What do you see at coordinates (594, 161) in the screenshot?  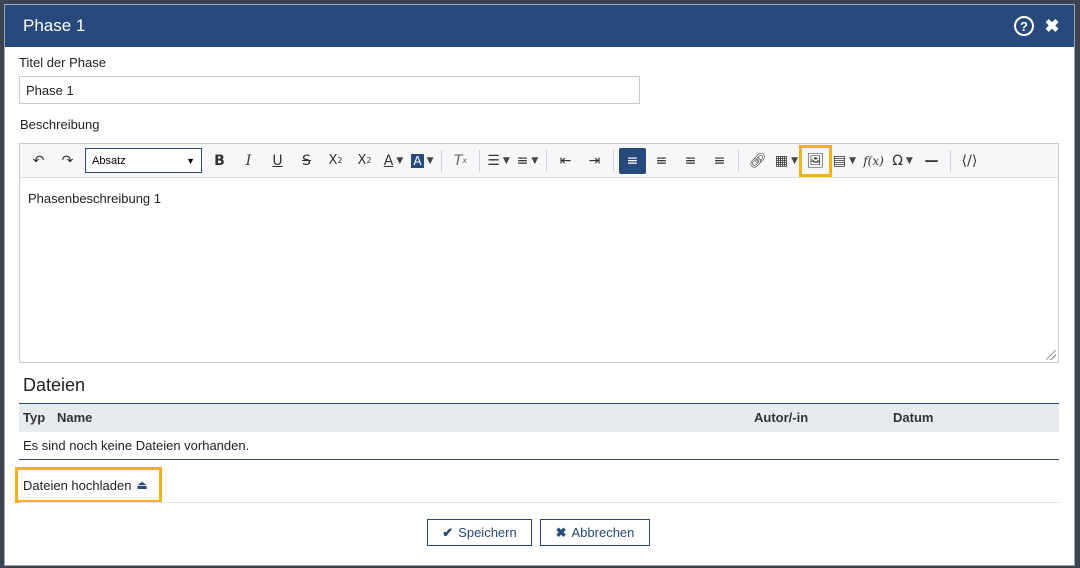 I see `indent-icon: ⇥` at bounding box center [594, 161].